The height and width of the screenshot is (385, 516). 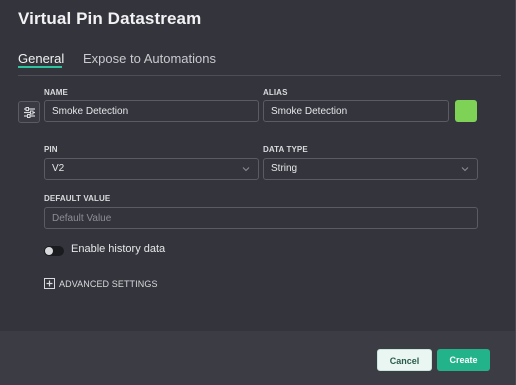 I want to click on cancel-button: Cancel, so click(x=404, y=360).